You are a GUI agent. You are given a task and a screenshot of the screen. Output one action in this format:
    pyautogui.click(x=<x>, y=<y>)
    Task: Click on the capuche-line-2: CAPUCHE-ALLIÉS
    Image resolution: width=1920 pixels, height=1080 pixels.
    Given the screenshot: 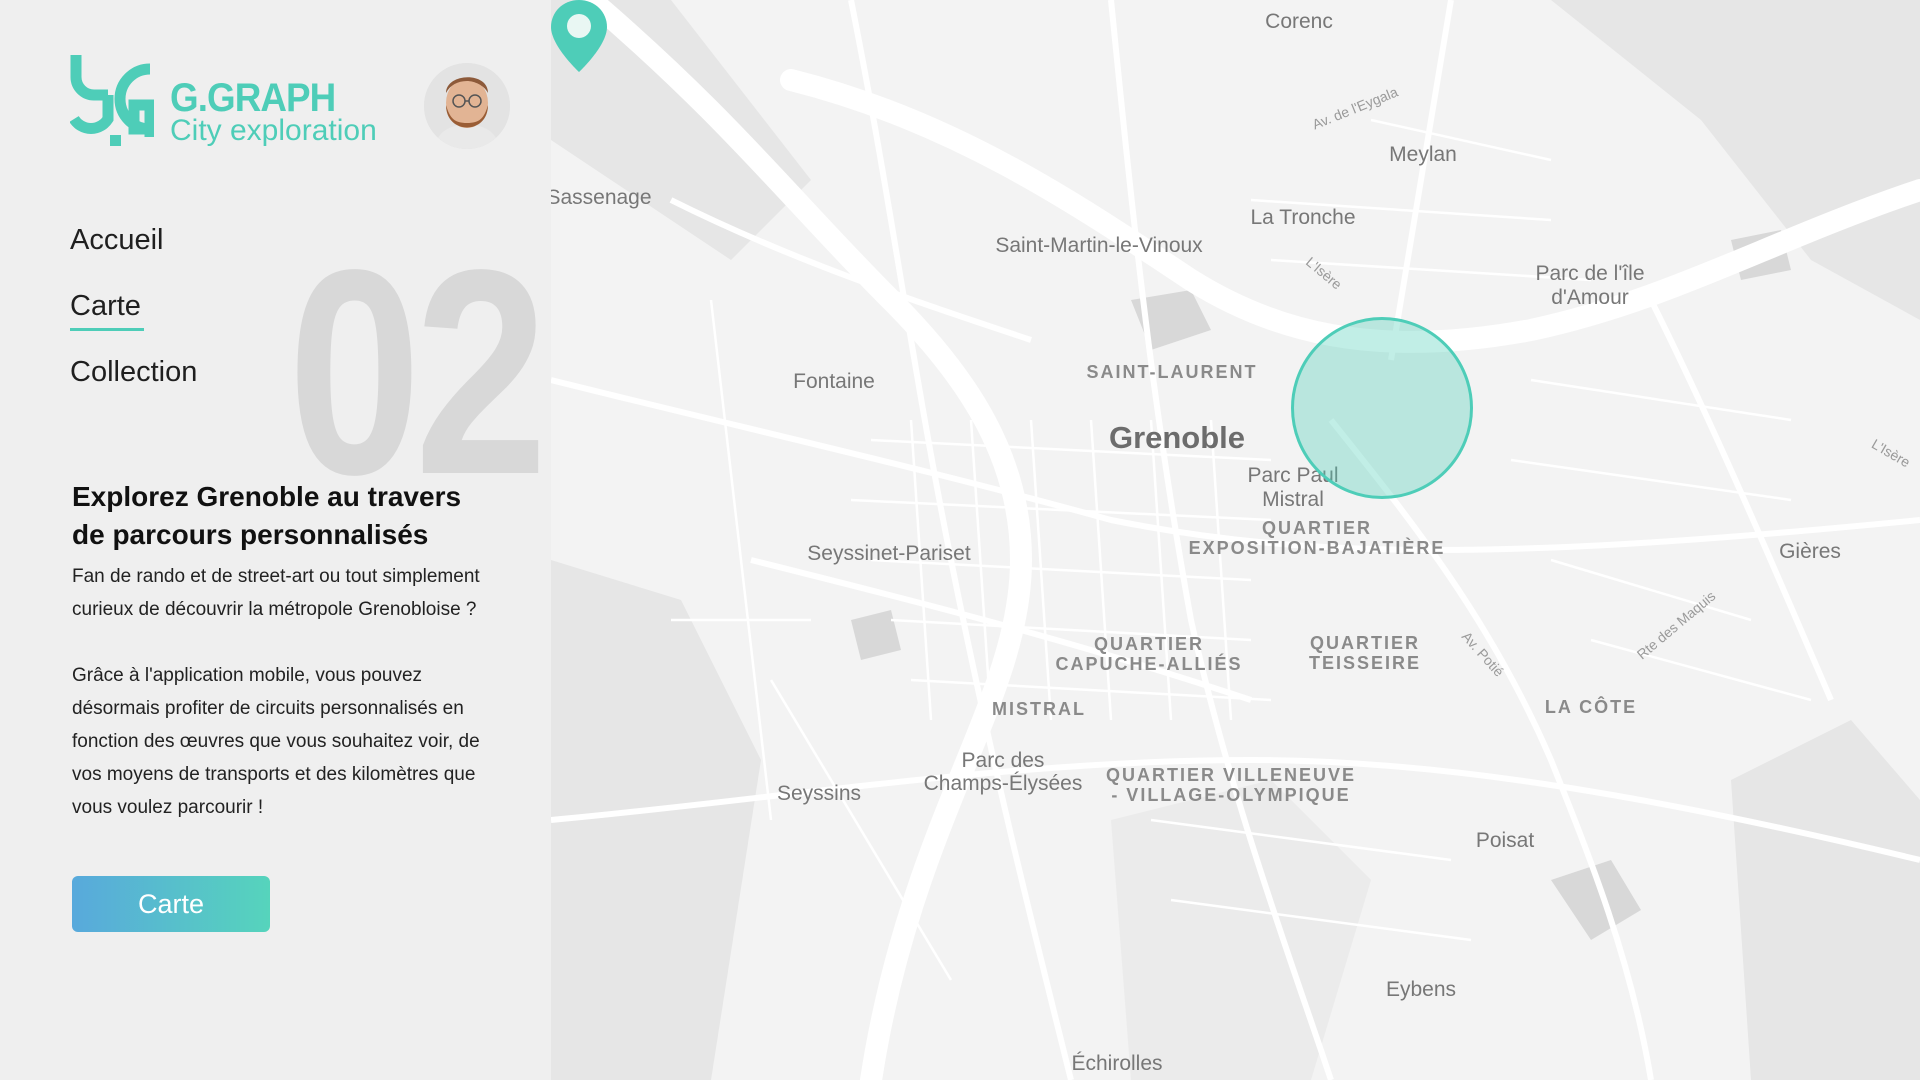 What is the action you would take?
    pyautogui.click(x=1149, y=664)
    